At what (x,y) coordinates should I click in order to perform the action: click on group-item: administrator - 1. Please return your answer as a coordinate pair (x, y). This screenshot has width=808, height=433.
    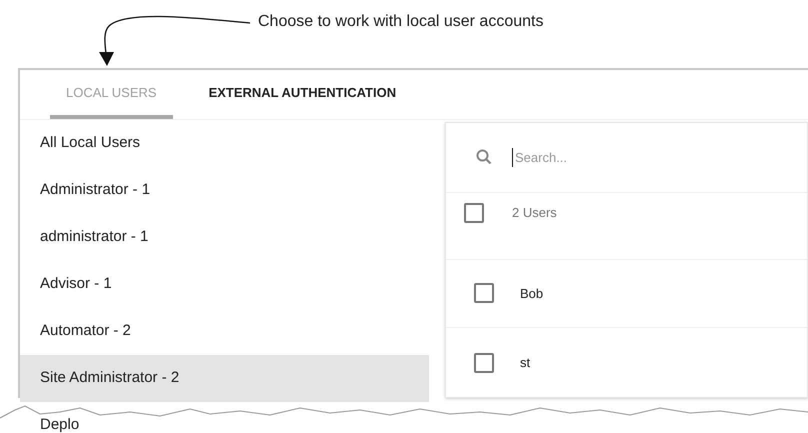
    Looking at the image, I should click on (224, 237).